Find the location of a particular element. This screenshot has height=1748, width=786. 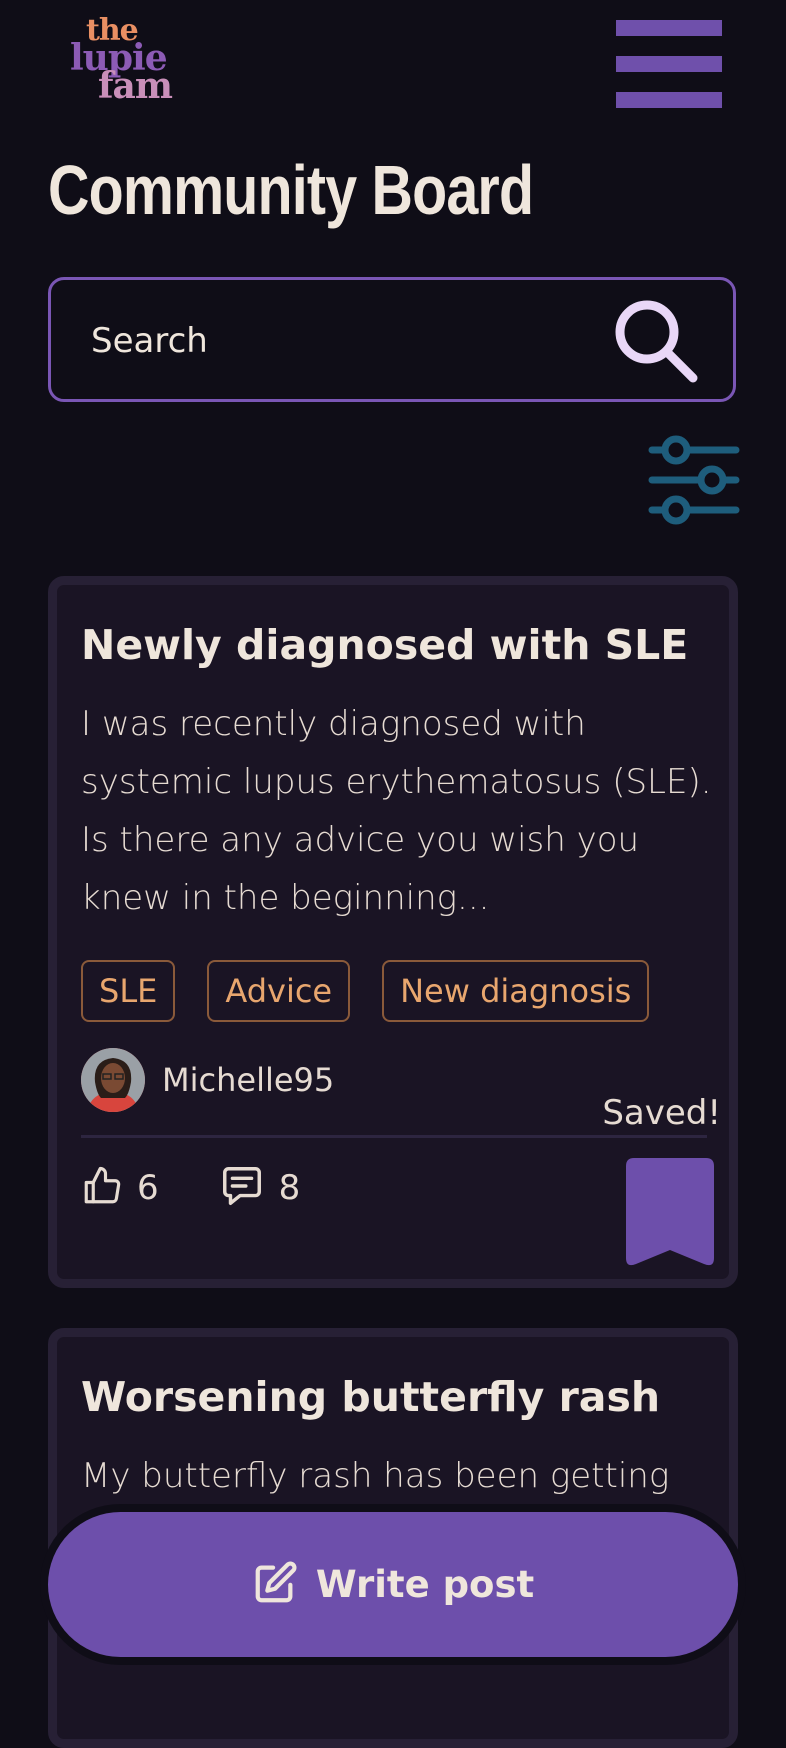

logo-line-3: fam is located at coordinates (135, 86).